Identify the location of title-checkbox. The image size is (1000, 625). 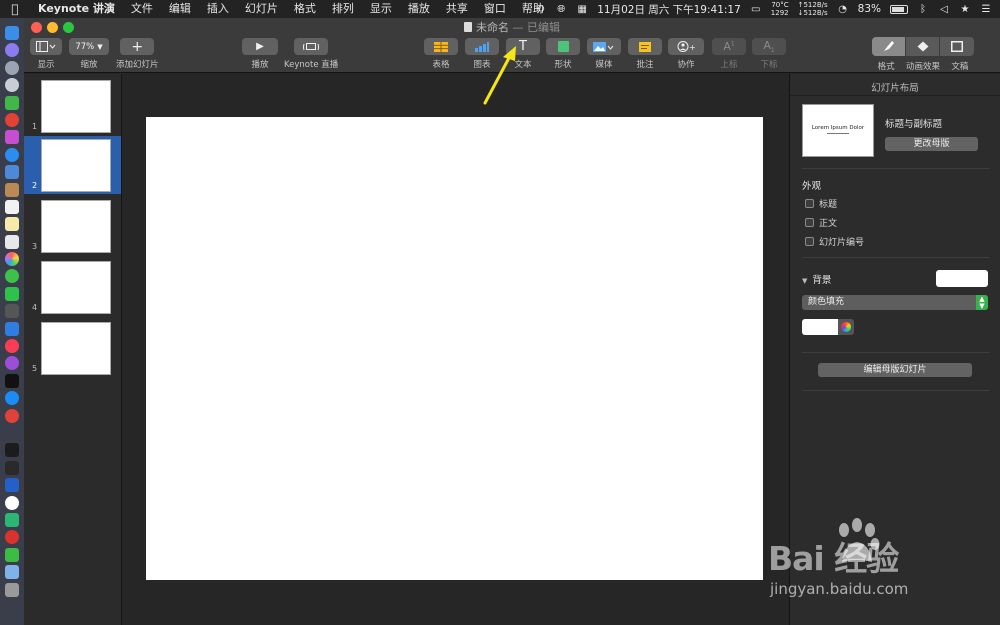
(809, 203).